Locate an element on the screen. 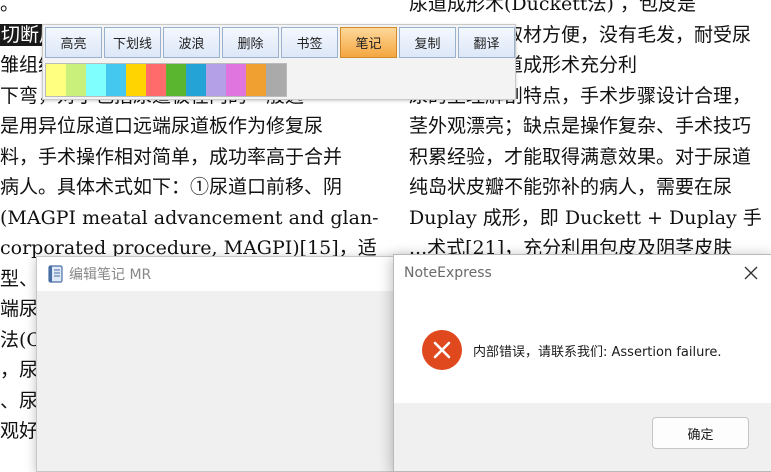 This screenshot has width=771, height=472. document-right-line: 尿道成形术(Duckett法) ，包皮是 is located at coordinates (553, 7).